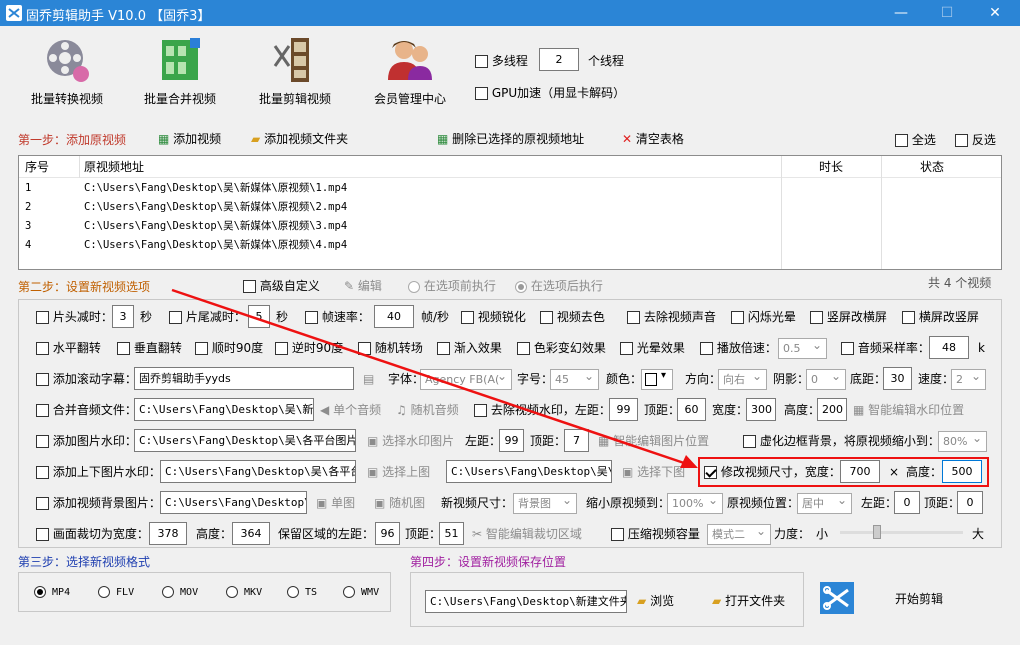  I want to click on gpu-option: GPU加速（用显卡解码）, so click(550, 93).